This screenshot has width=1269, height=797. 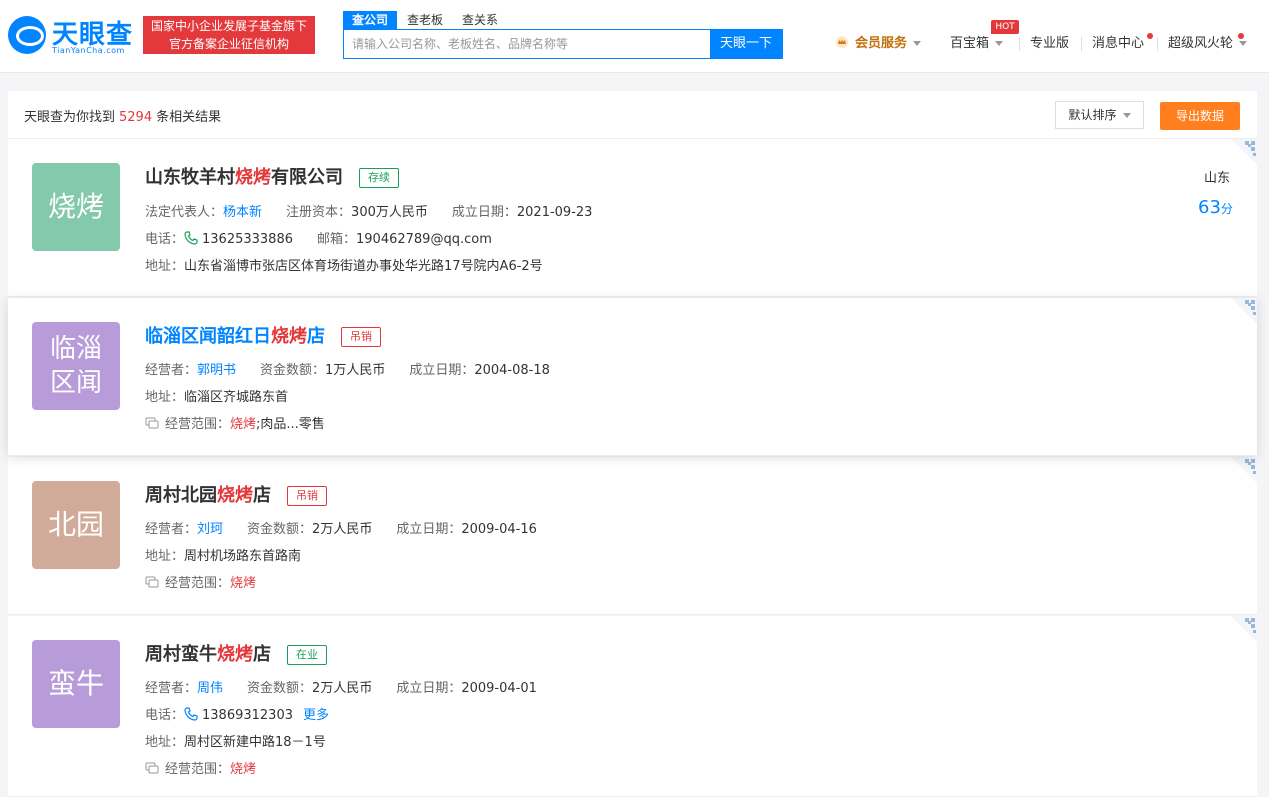 I want to click on company-name-part: 有限公司, so click(x=307, y=177).